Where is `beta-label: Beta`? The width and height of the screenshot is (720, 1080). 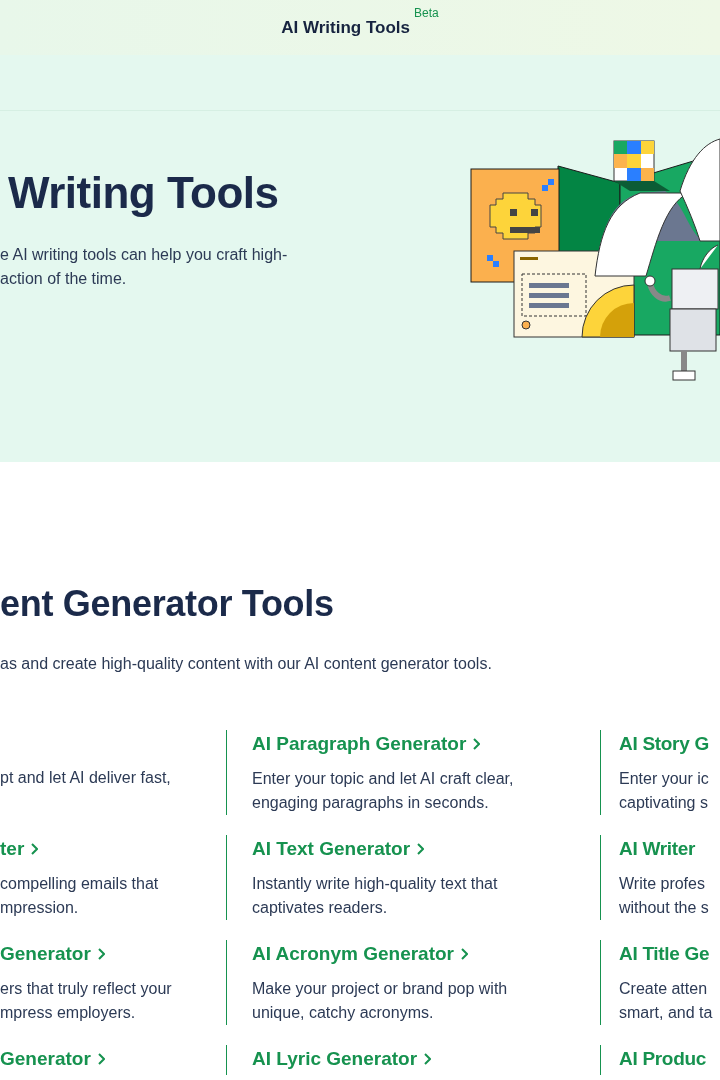 beta-label: Beta is located at coordinates (426, 13).